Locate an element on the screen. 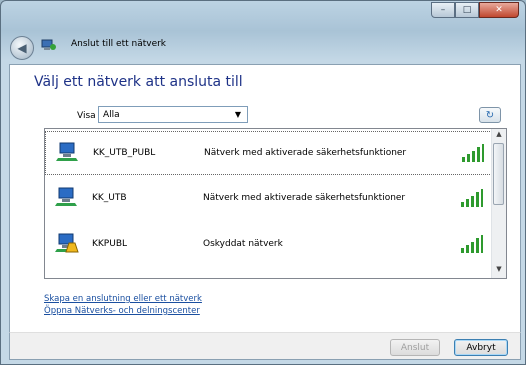  maximize-button: □ is located at coordinates (467, 10).